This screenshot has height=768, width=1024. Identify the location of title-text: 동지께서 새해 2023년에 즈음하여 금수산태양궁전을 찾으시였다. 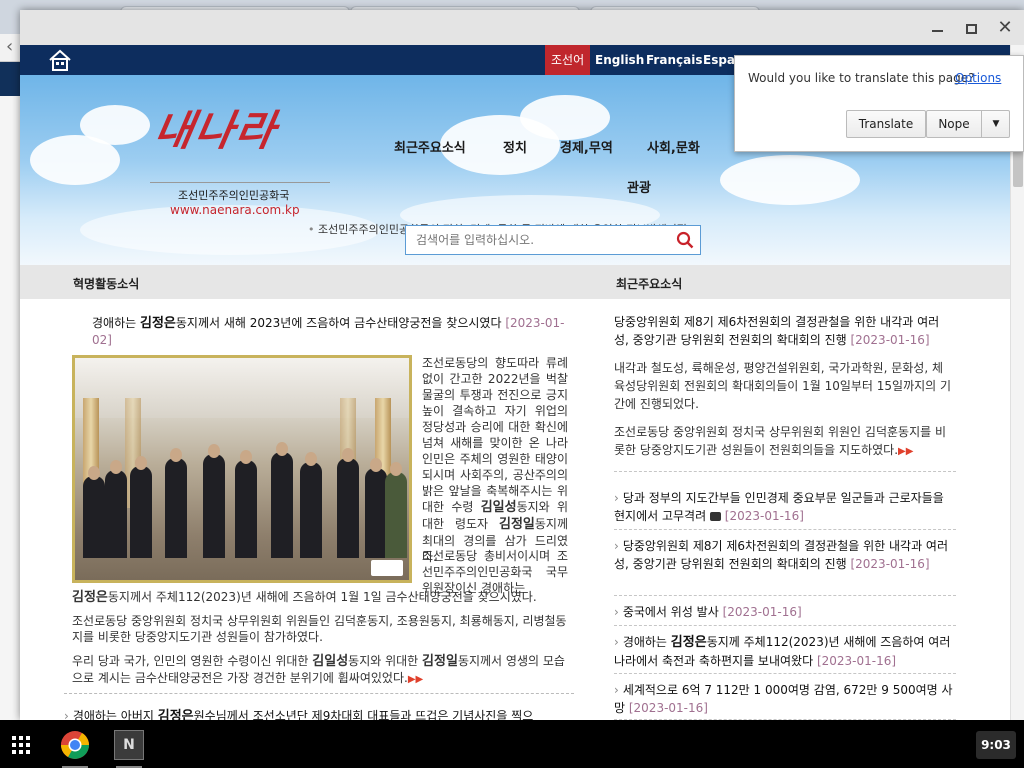
(340, 323).